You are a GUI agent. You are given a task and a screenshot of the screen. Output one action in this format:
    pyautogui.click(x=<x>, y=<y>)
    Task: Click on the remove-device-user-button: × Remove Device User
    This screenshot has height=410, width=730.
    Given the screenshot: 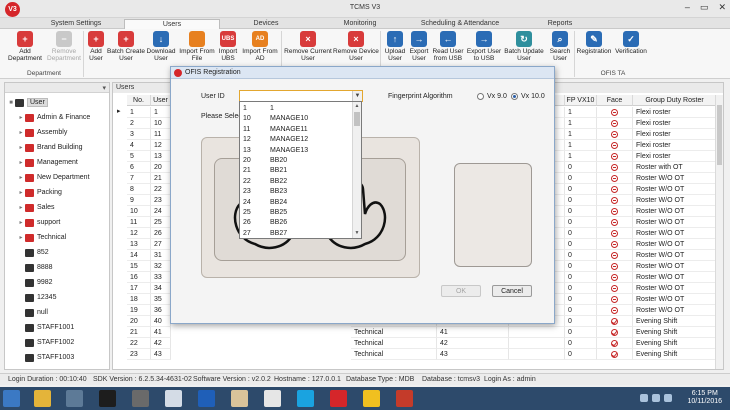 What is the action you would take?
    pyautogui.click(x=356, y=46)
    